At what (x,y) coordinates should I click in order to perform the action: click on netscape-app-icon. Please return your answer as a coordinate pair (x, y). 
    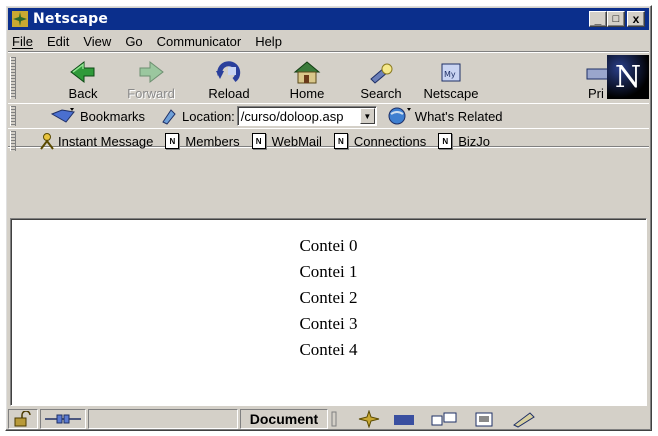
    Looking at the image, I should click on (20, 19).